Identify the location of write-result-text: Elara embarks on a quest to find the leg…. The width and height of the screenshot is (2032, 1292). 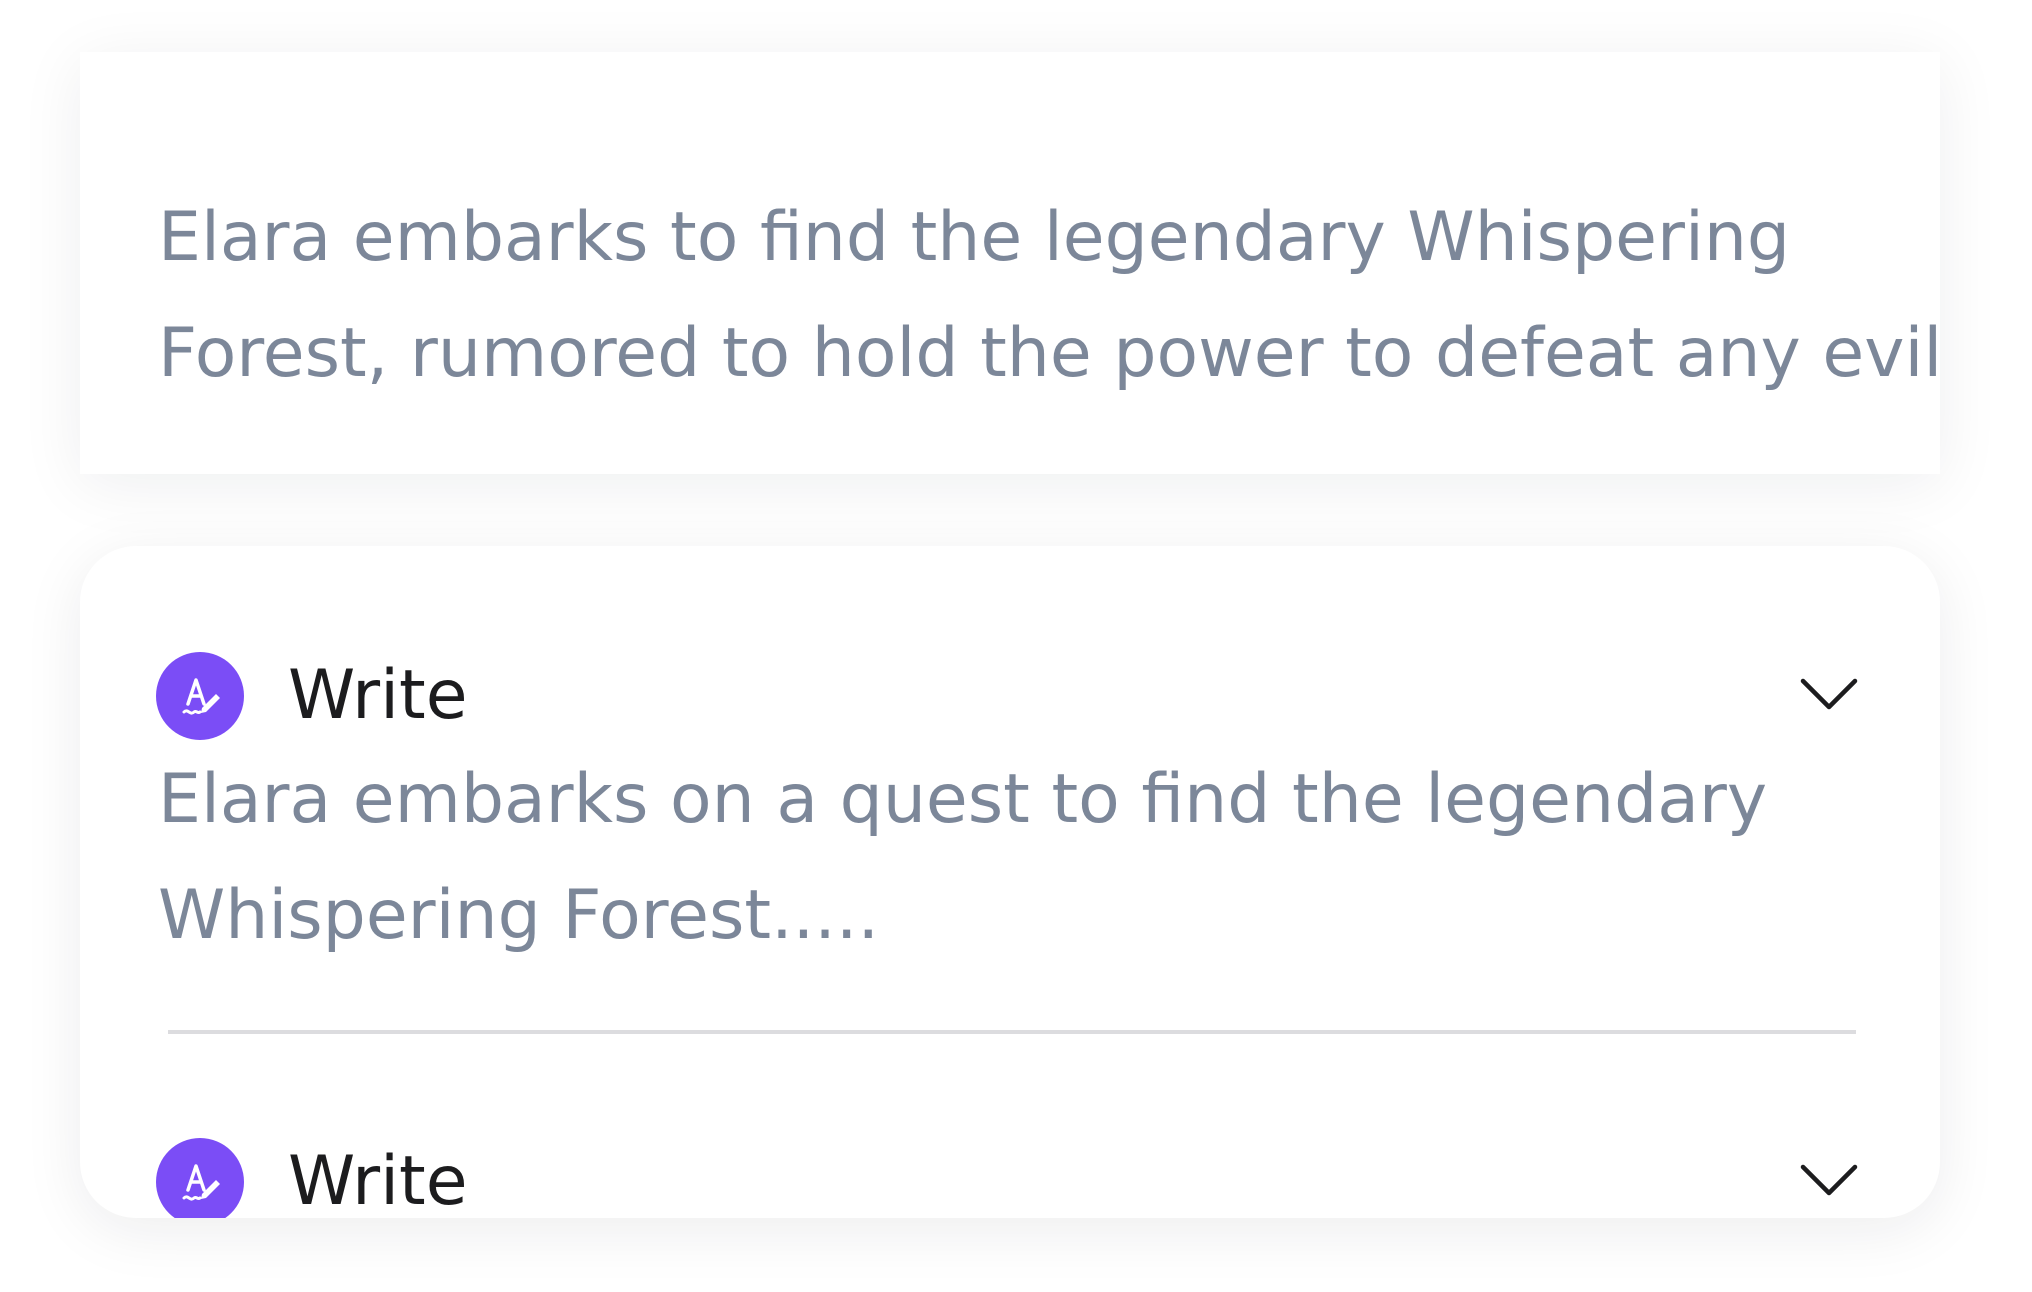
(963, 857).